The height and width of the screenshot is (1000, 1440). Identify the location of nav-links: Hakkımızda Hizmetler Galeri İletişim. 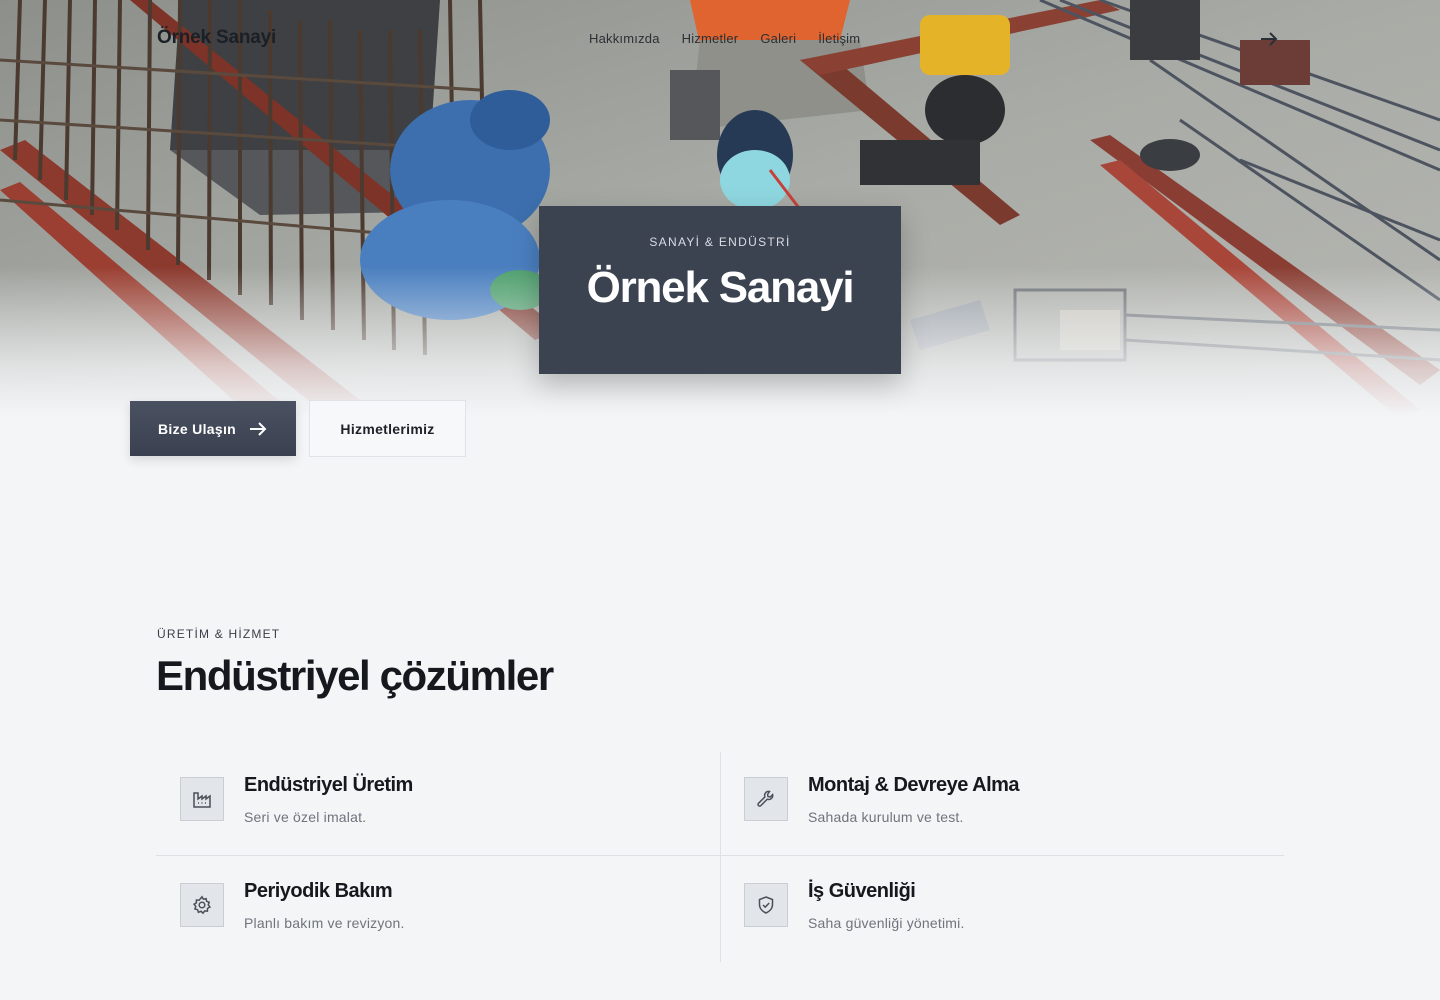
(724, 38).